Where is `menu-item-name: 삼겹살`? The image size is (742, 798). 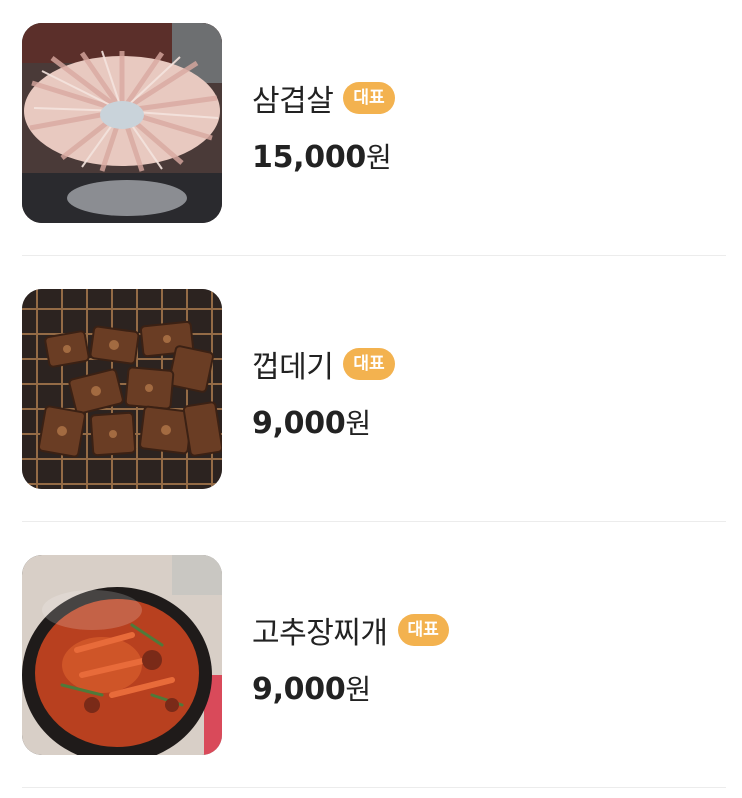
menu-item-name: 삼겹살 is located at coordinates (293, 101).